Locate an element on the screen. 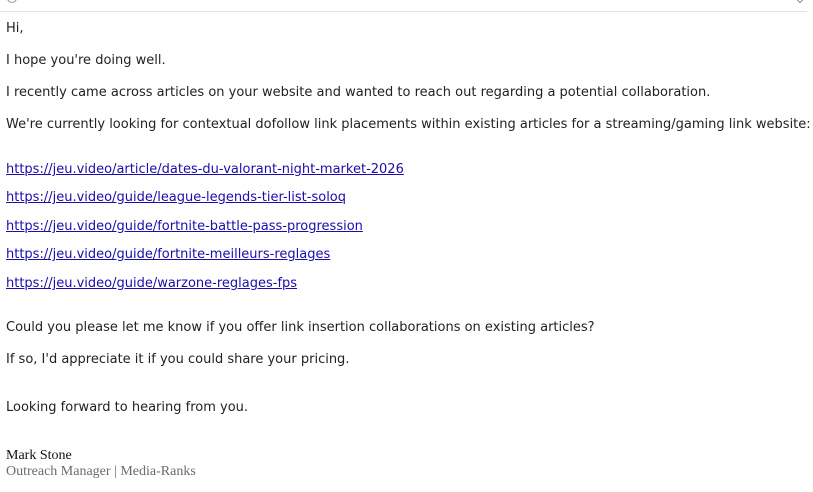  circle-icon is located at coordinates (12, 1).